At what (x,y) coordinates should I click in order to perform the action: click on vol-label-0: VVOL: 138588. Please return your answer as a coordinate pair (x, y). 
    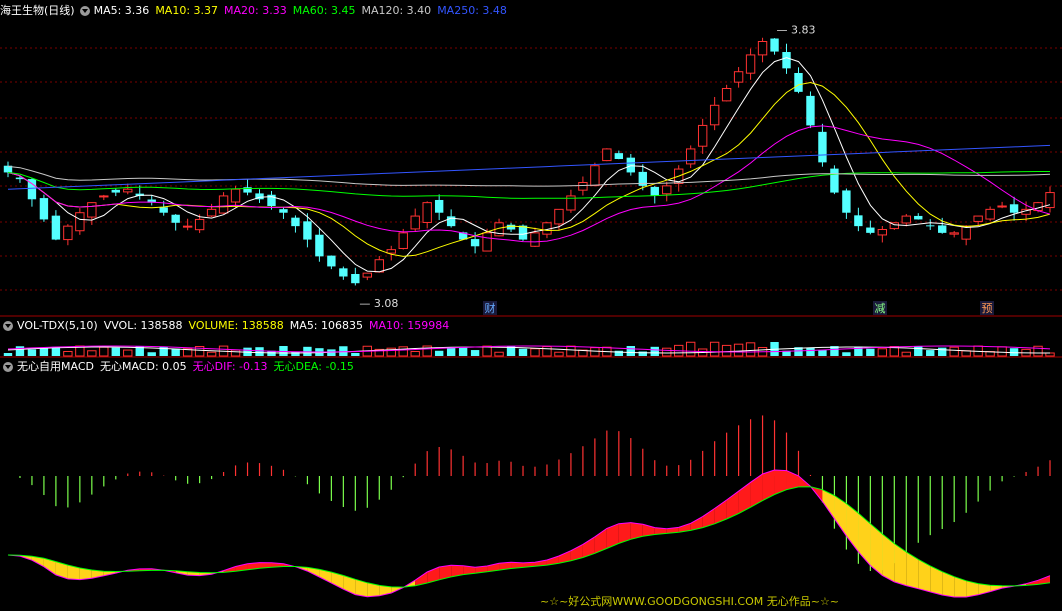
    Looking at the image, I should click on (143, 325).